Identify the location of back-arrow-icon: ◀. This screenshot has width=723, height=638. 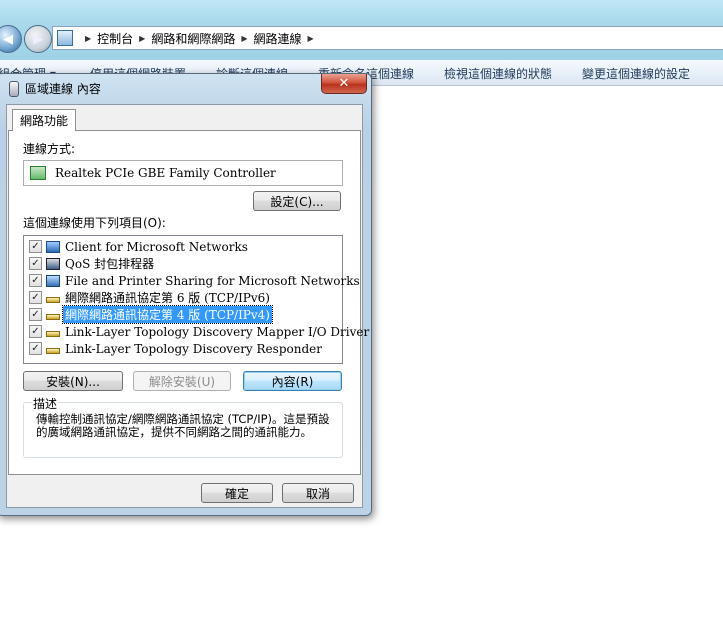
(8, 39).